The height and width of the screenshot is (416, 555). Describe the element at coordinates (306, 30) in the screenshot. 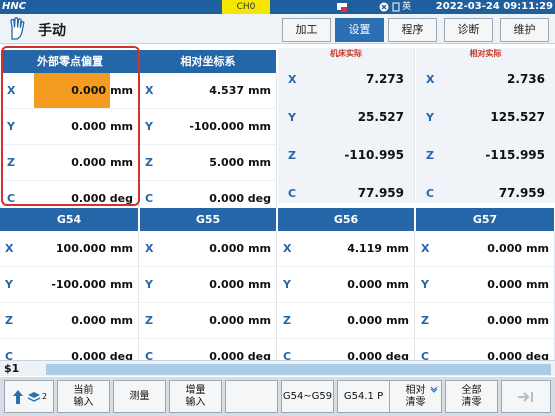

I see `tab-machining: 加工` at that location.